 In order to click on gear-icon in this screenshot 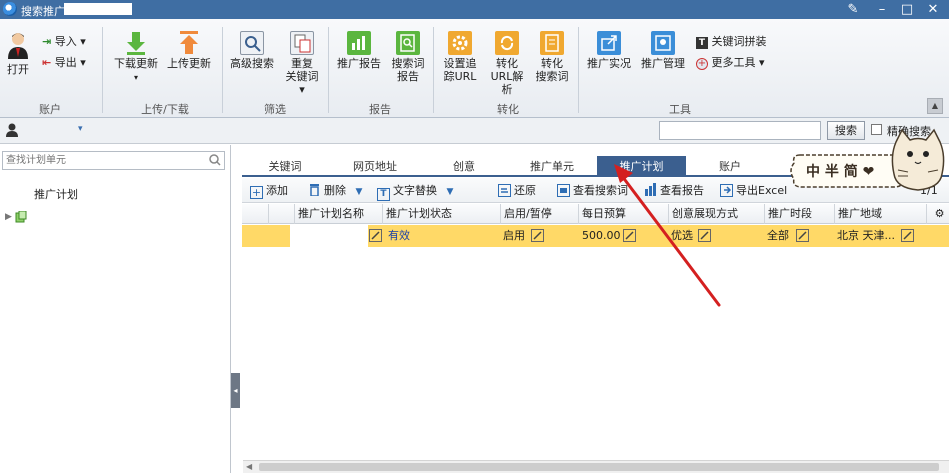, I will do `click(460, 43)`.